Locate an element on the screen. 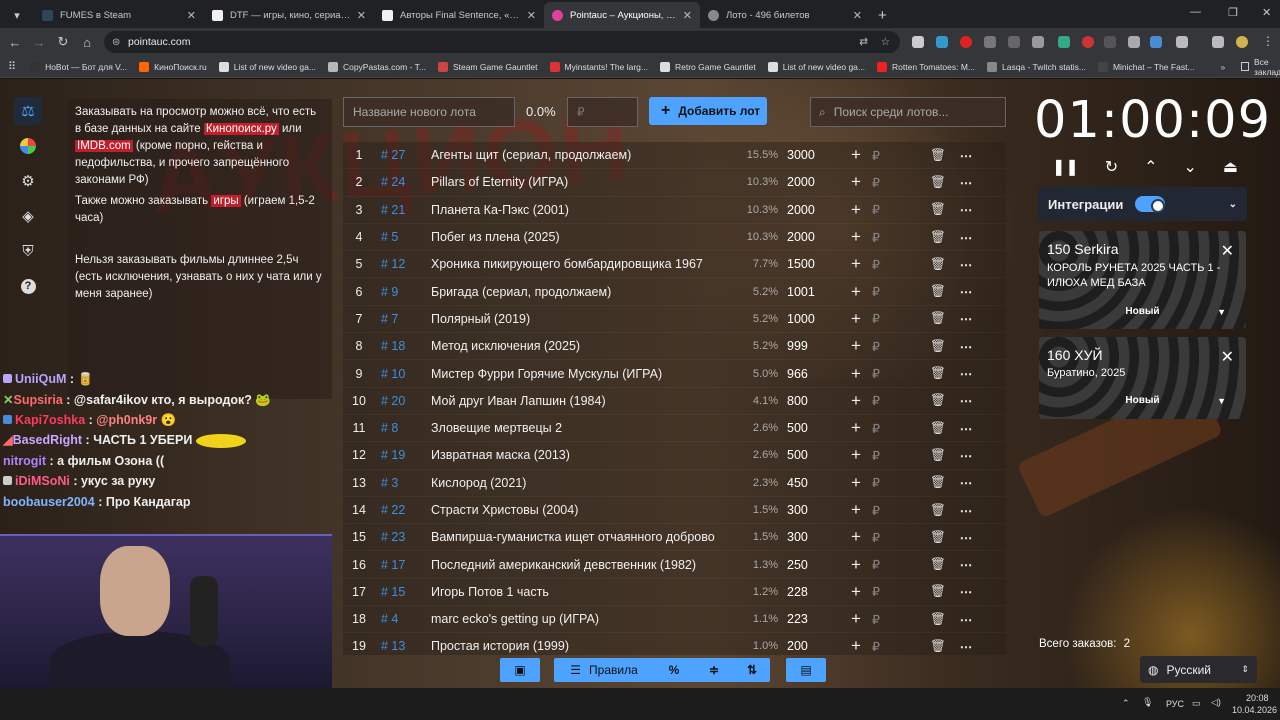 The image size is (1280, 720). lot-name: Полярный (2019) is located at coordinates (582, 319).